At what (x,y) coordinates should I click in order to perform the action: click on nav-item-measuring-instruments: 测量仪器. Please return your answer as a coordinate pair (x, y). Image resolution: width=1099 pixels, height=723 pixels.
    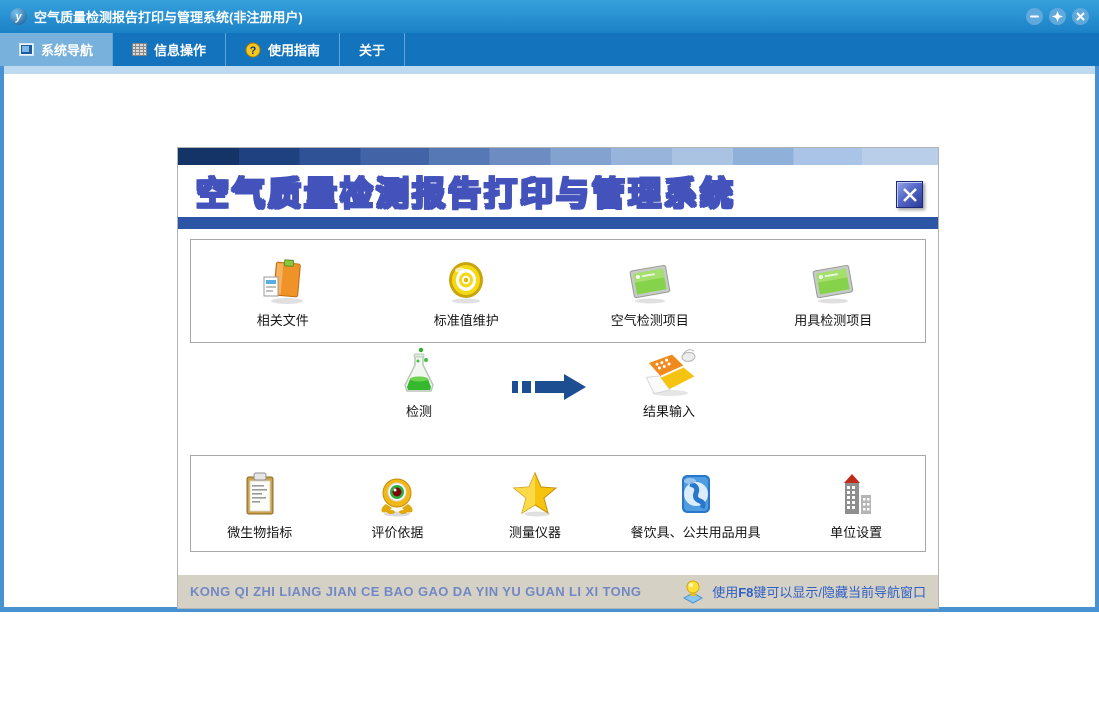
    Looking at the image, I should click on (535, 503).